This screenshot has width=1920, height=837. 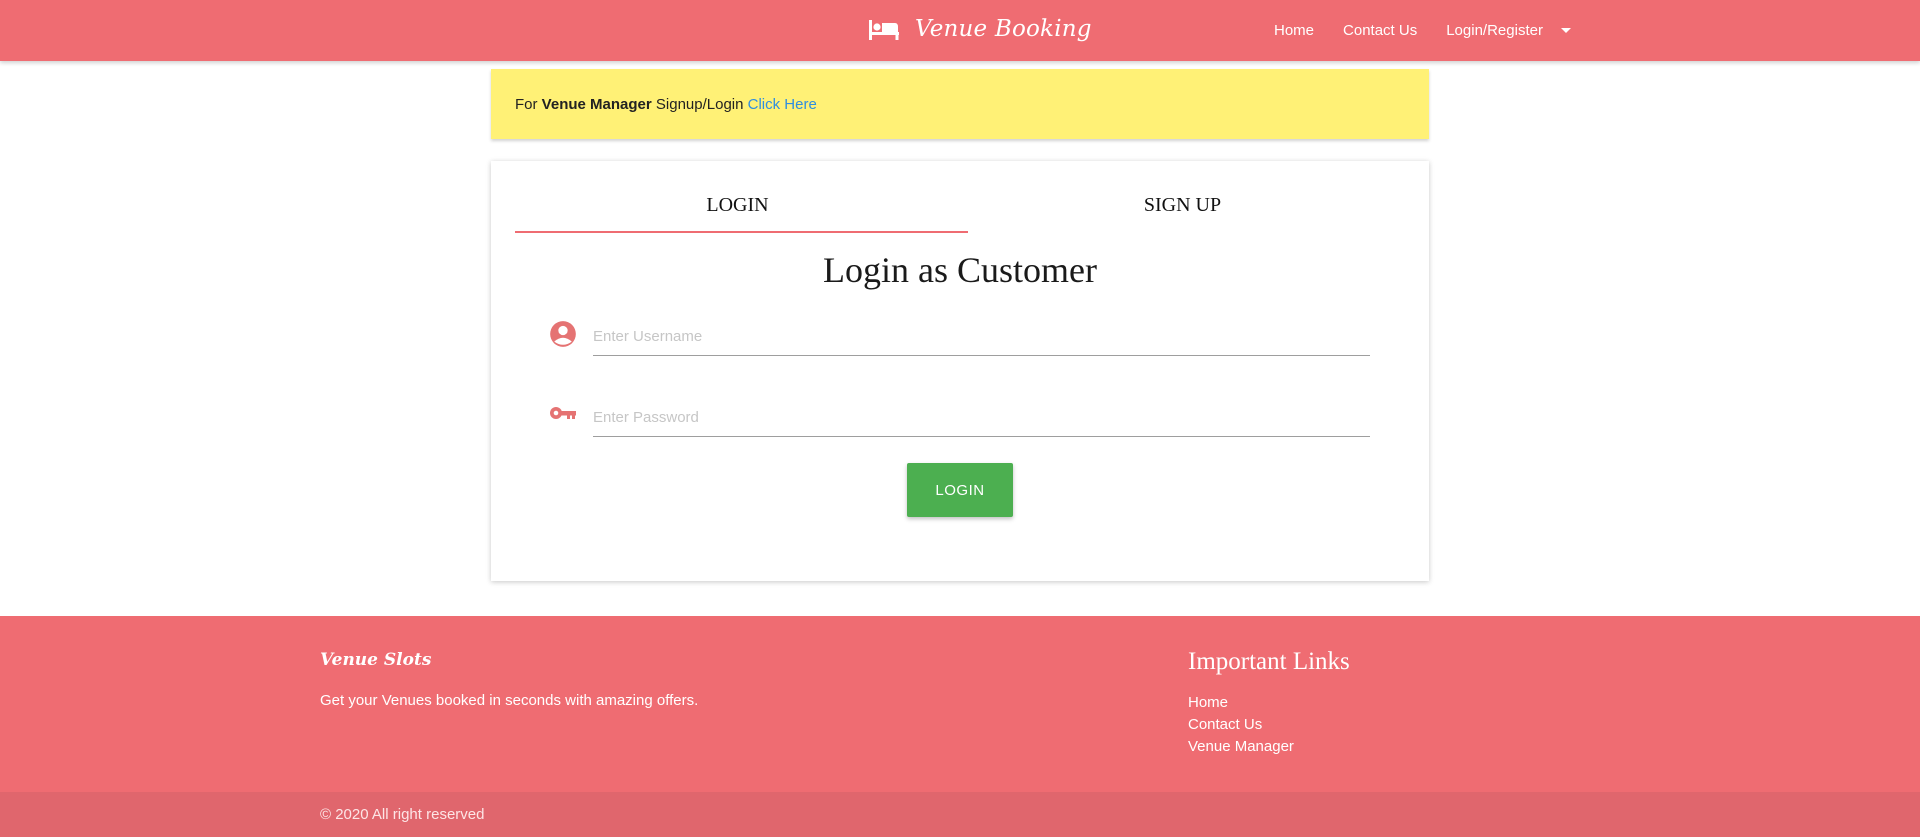 What do you see at coordinates (1241, 747) in the screenshot?
I see `footer-link-venue-manager: Venue Manager` at bounding box center [1241, 747].